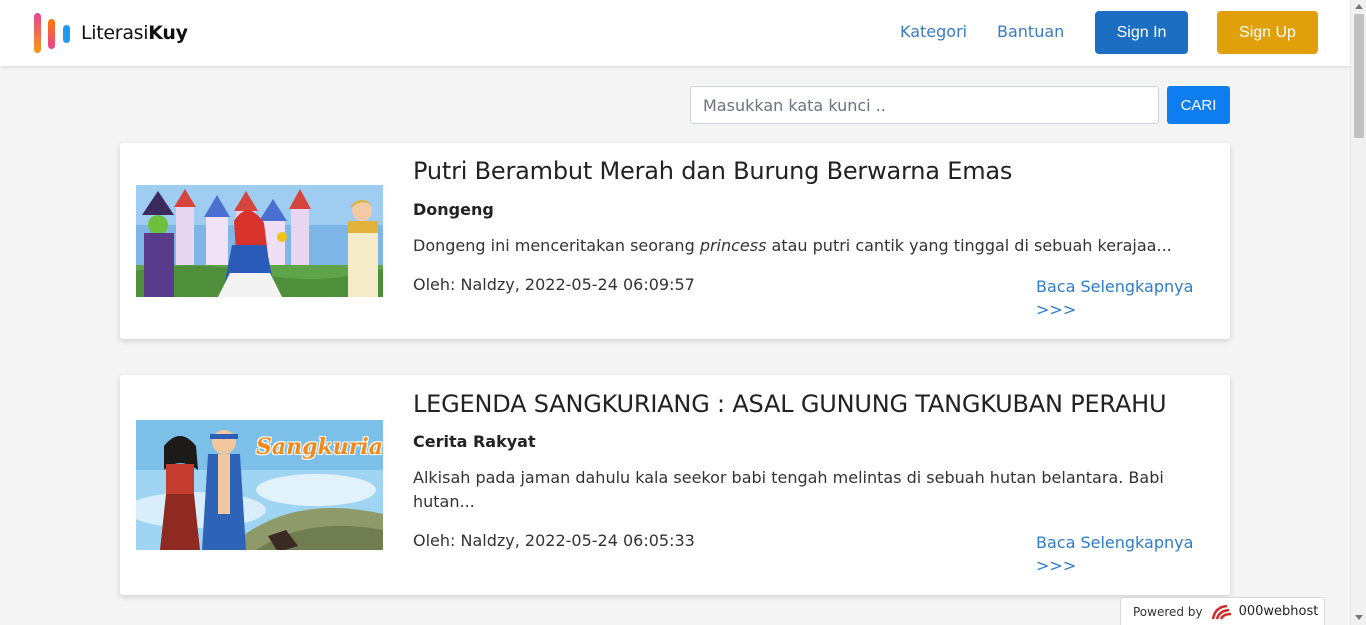 This screenshot has height=625, width=1366. Describe the element at coordinates (259, 485) in the screenshot. I see `article-thumbnail: Sangkuriang` at that location.